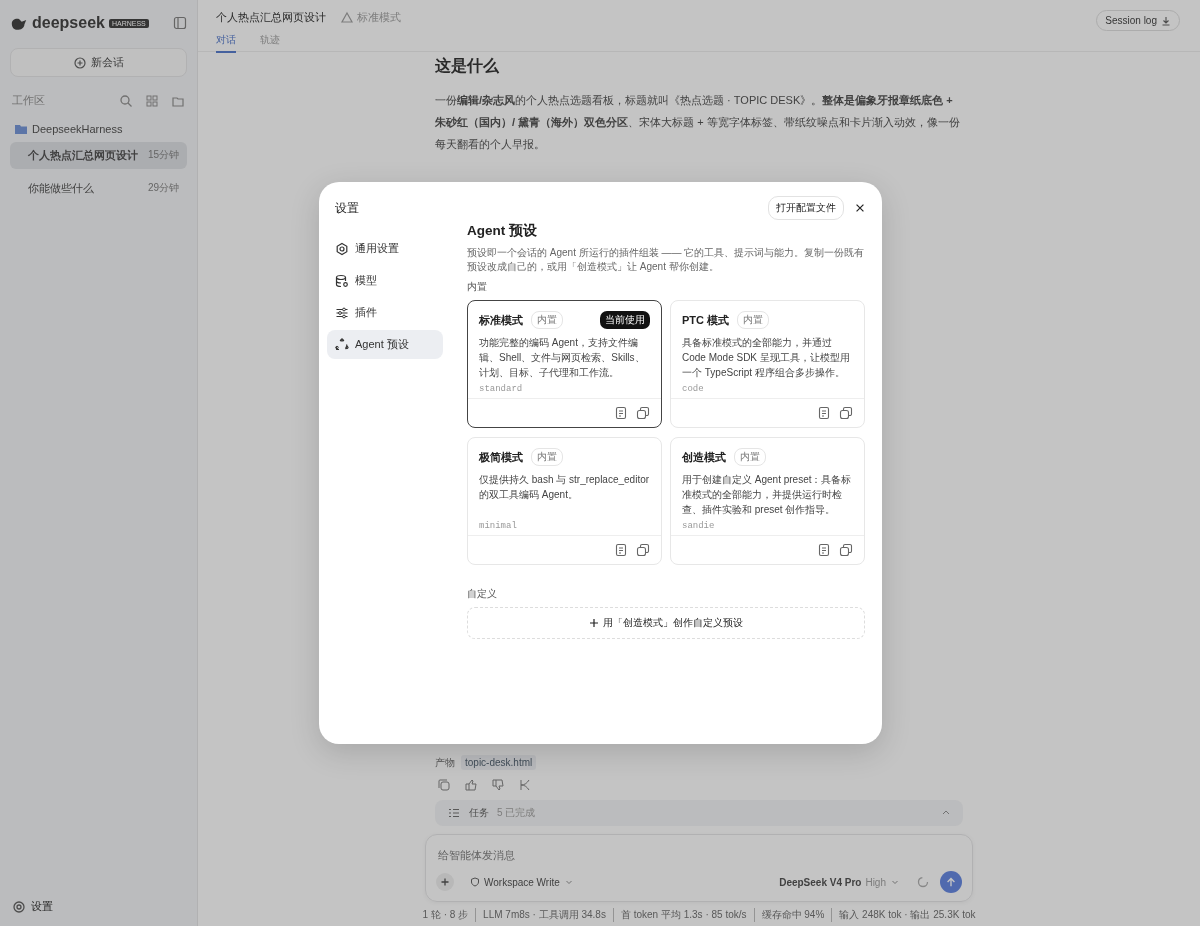 The width and height of the screenshot is (1200, 926). Describe the element at coordinates (21, 129) in the screenshot. I see `folder-icon` at that location.